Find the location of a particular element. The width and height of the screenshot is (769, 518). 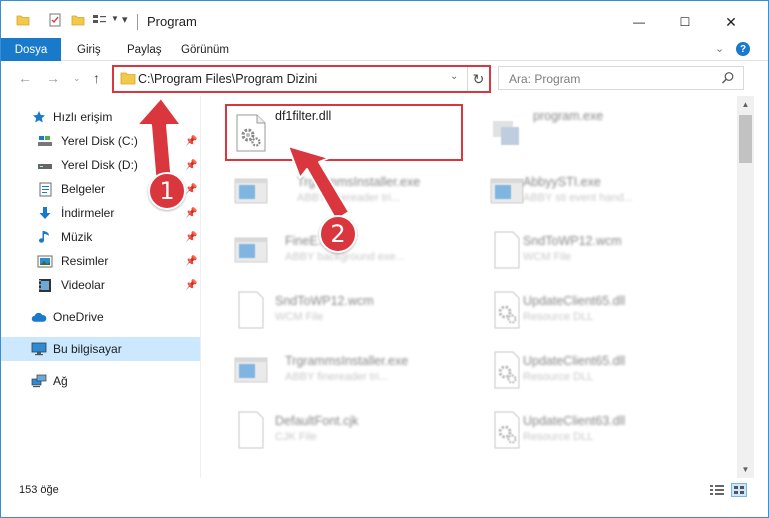

window-title: Program is located at coordinates (172, 21).